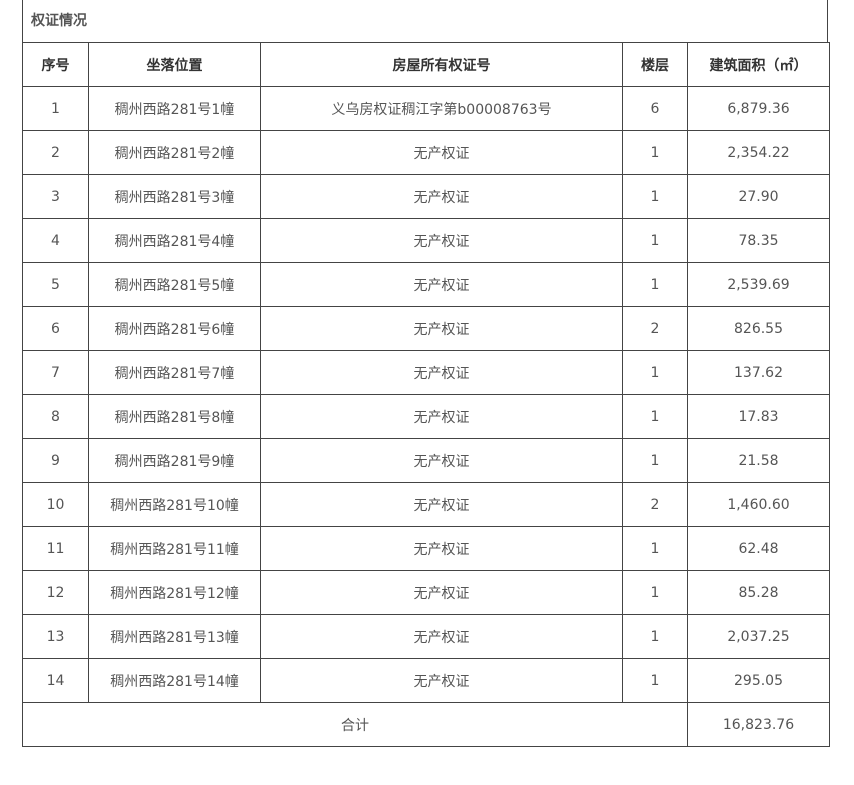 This screenshot has width=854, height=785. What do you see at coordinates (758, 592) in the screenshot?
I see `cell-area: 85.28` at bounding box center [758, 592].